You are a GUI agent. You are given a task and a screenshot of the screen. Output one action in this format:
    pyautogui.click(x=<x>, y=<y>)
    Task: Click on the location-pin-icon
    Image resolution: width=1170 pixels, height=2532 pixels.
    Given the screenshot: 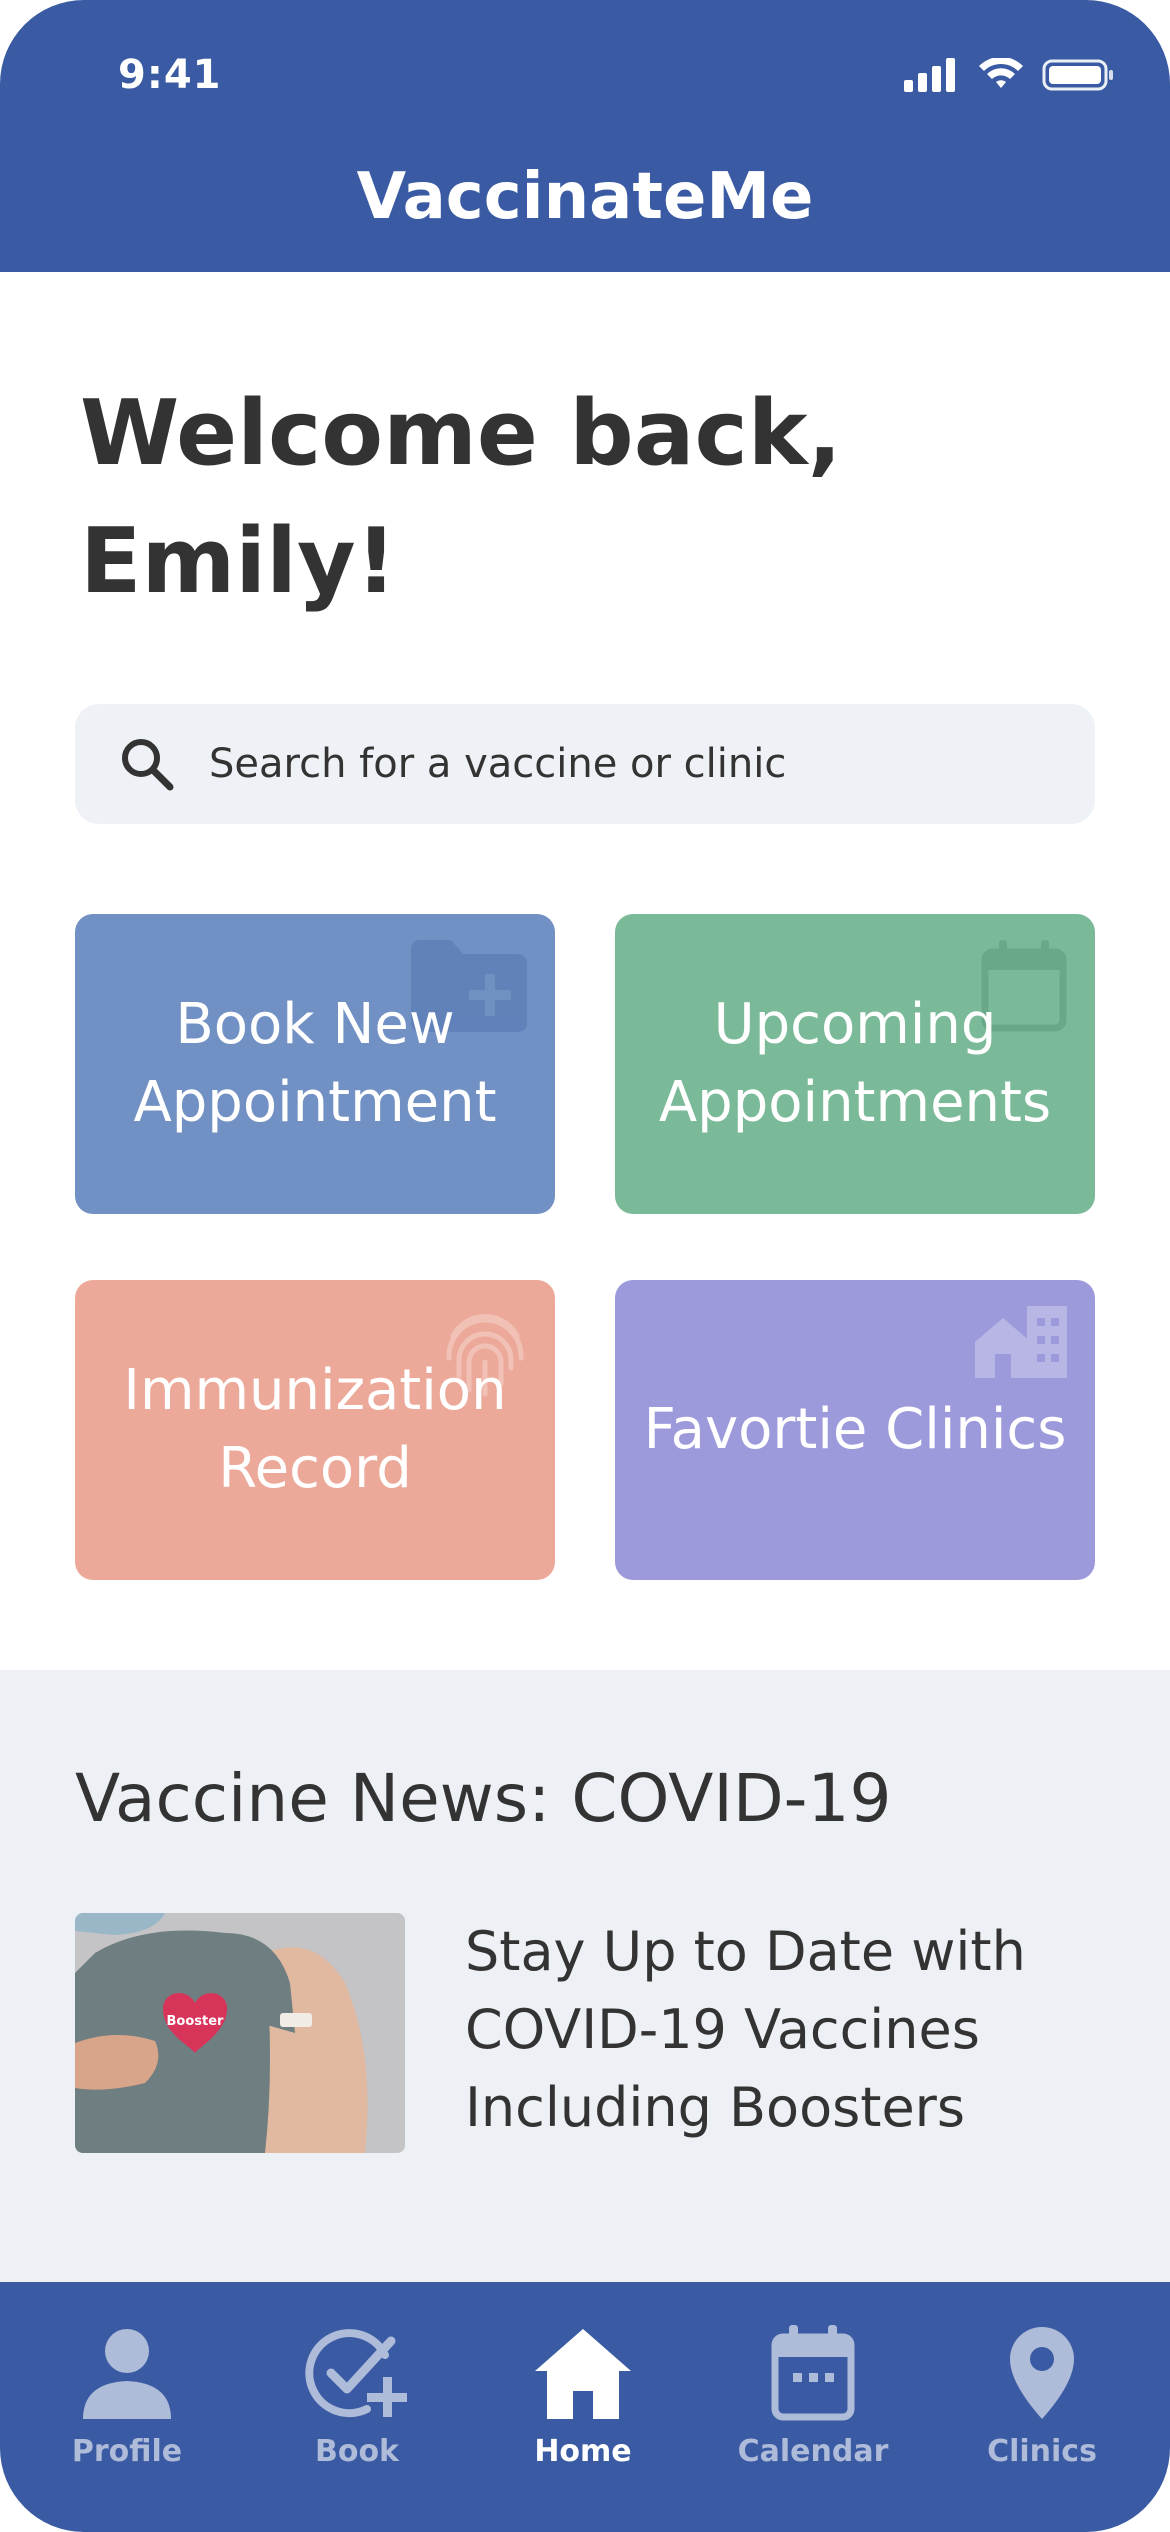 What is the action you would take?
    pyautogui.click(x=1042, y=2373)
    